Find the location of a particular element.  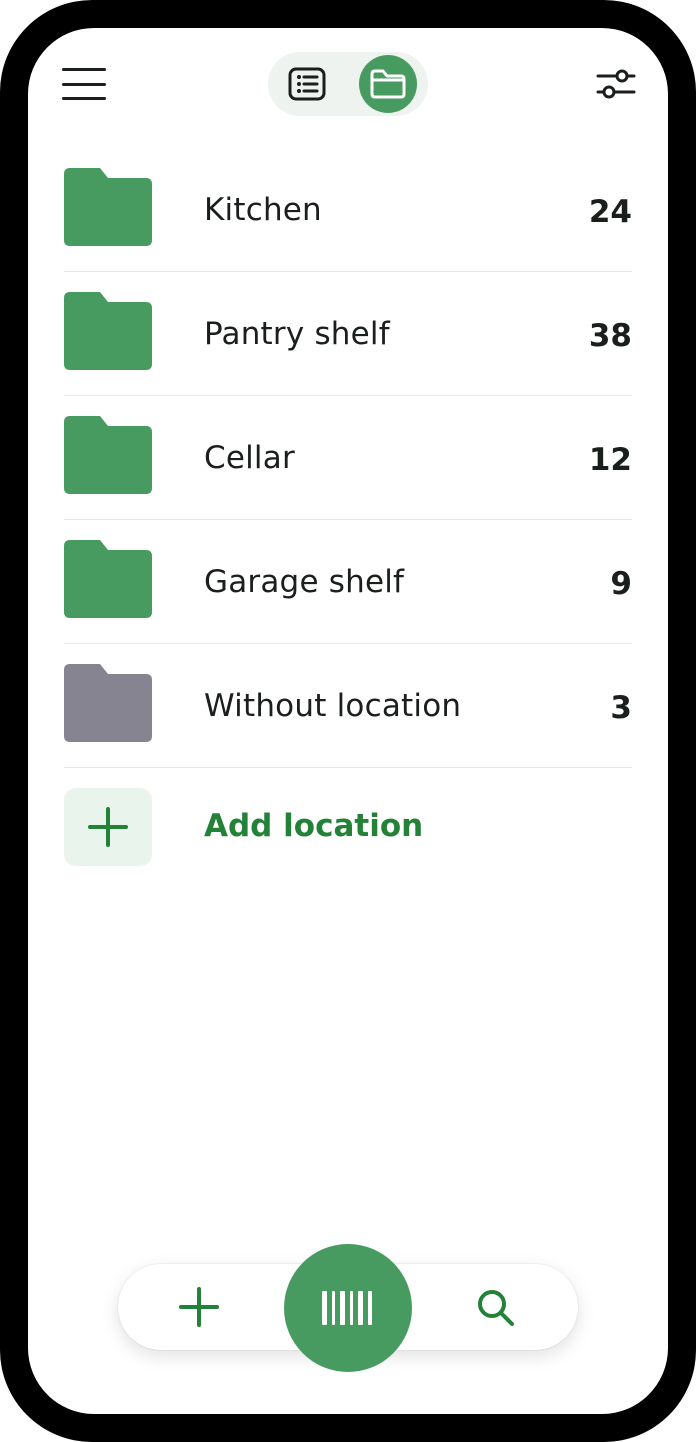

location-item: Pantry shelf 38 is located at coordinates (348, 334).